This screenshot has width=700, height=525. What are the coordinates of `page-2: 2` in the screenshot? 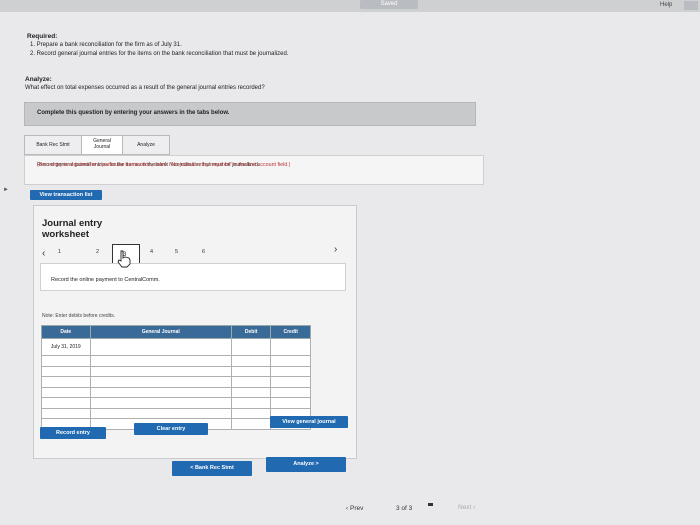 It's located at (97, 252).